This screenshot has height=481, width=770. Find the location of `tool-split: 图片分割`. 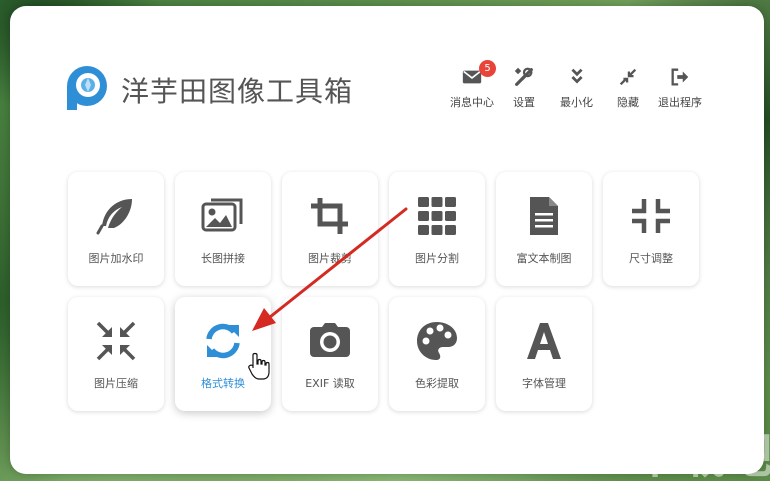

tool-split: 图片分割 is located at coordinates (437, 229).